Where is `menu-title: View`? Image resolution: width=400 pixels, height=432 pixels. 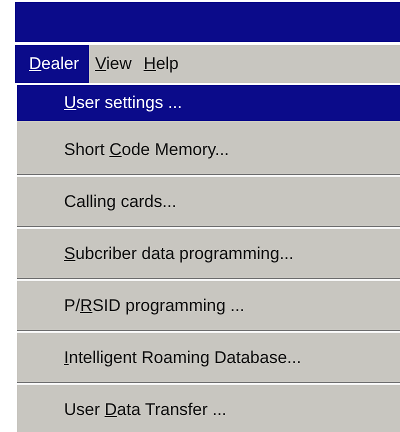 menu-title: View is located at coordinates (113, 64).